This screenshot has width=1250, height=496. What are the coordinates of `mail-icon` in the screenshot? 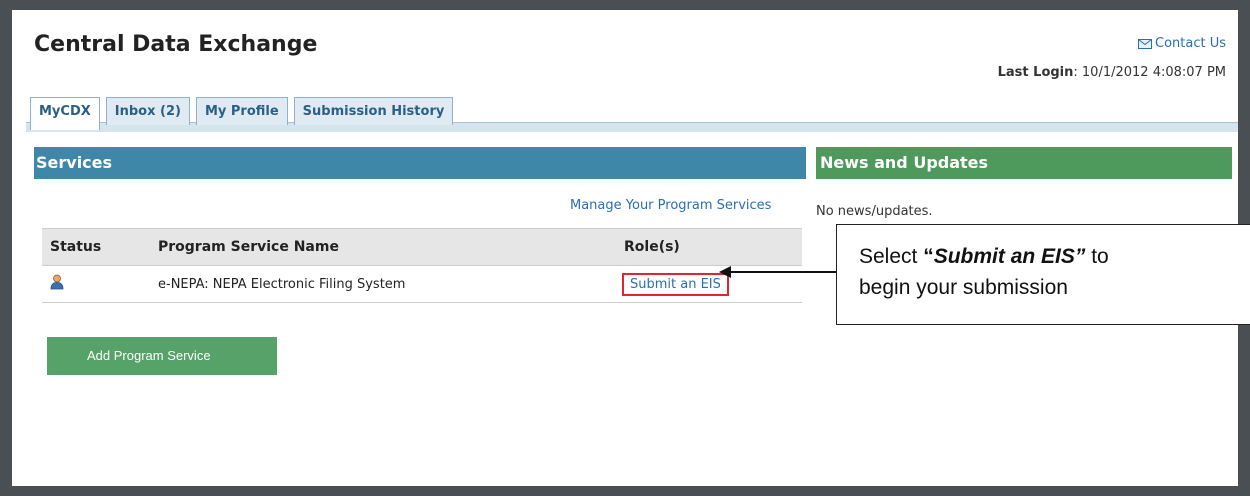 It's located at (1145, 43).